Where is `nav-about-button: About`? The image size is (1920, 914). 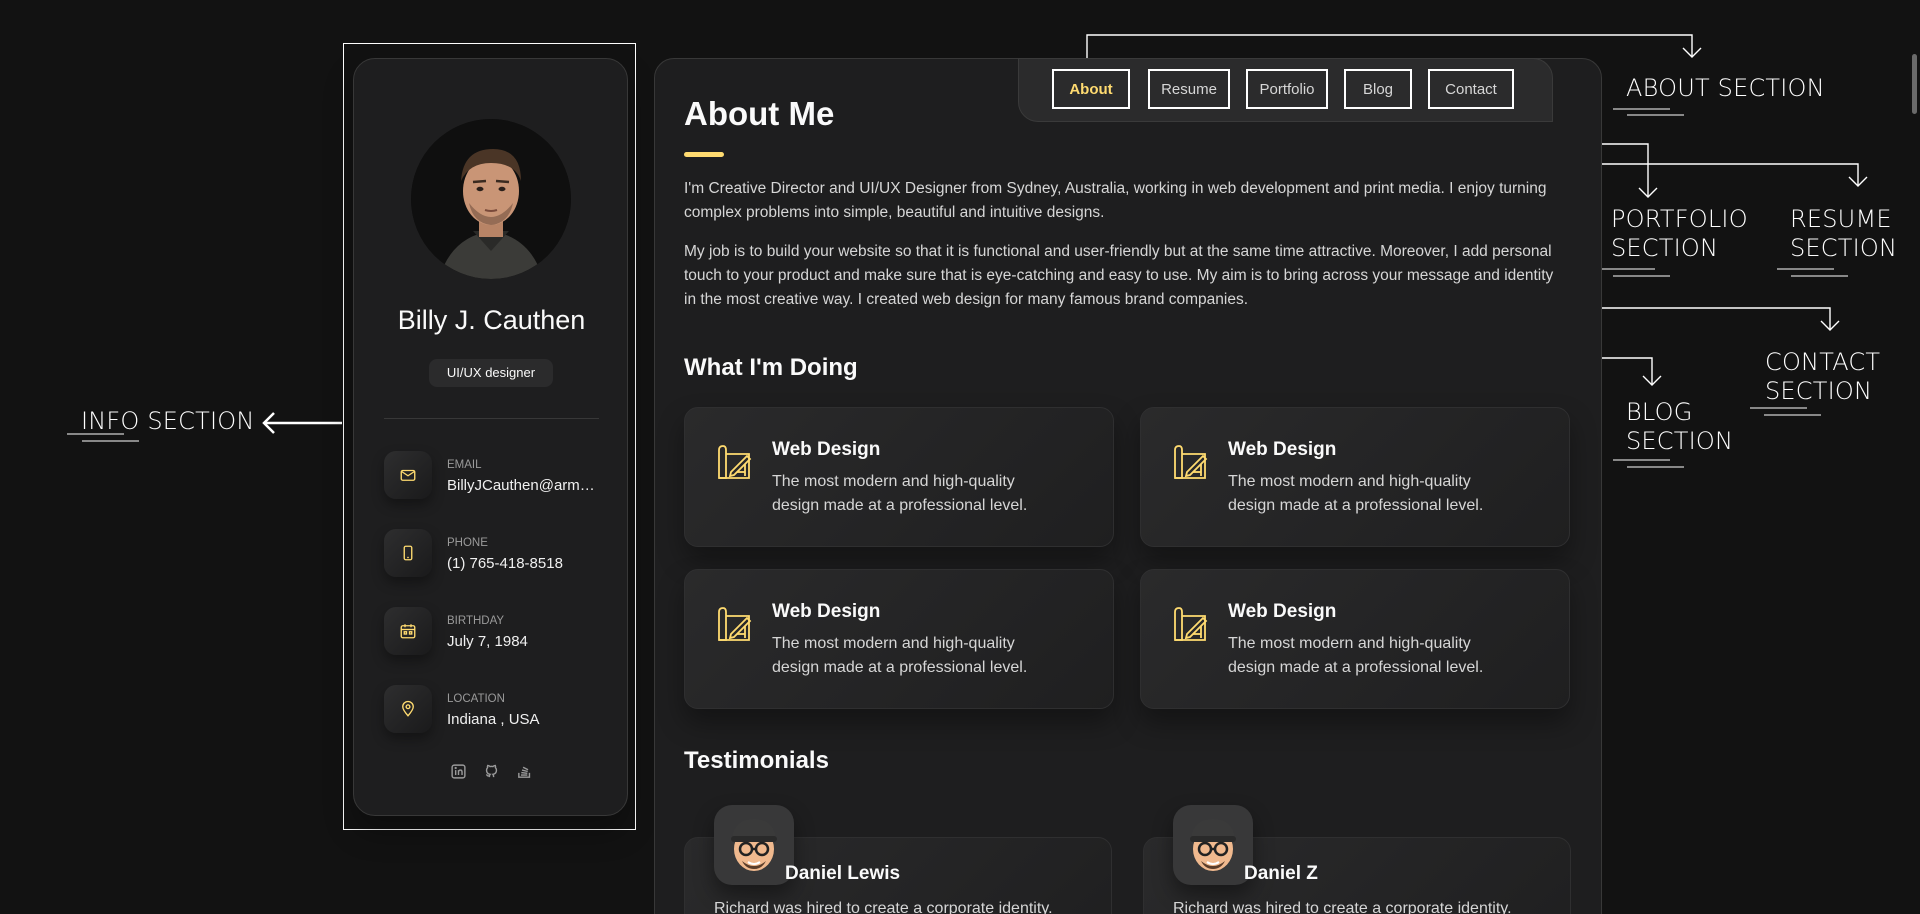 nav-about-button: About is located at coordinates (1091, 89).